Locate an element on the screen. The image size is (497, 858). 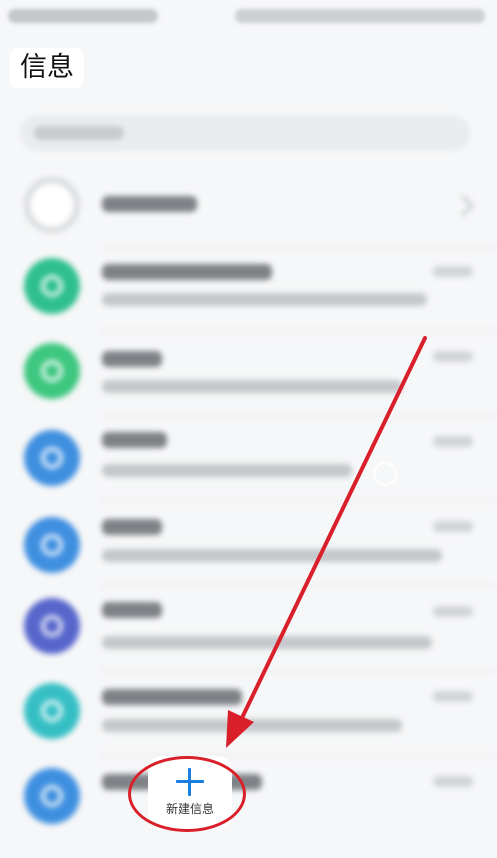
status-bar is located at coordinates (248, 16).